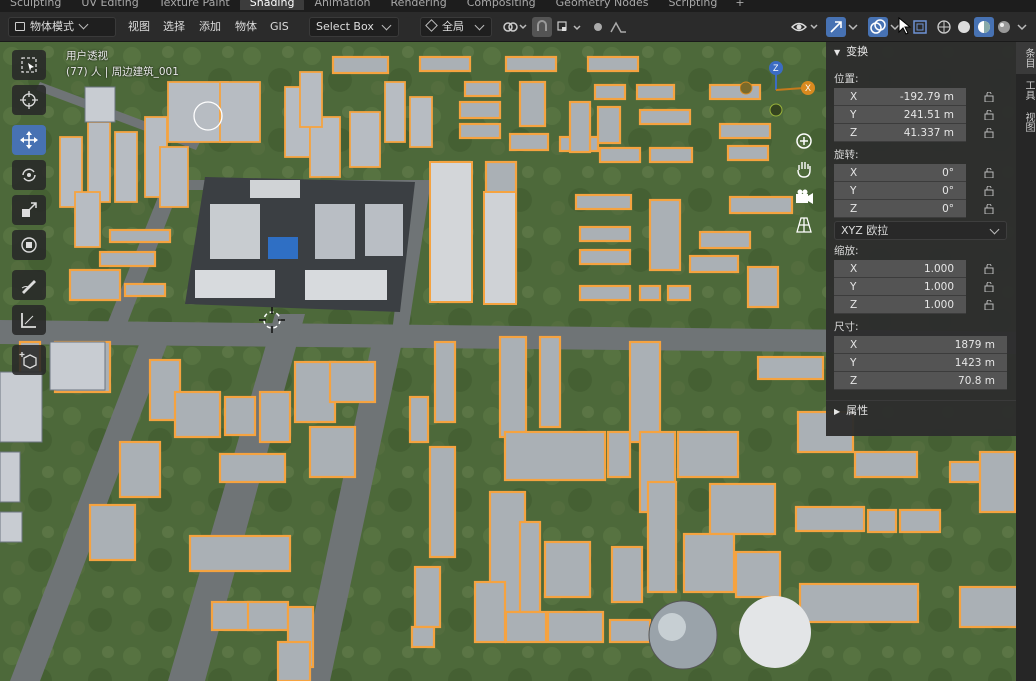 The height and width of the screenshot is (681, 1036). What do you see at coordinates (976, 381) in the screenshot?
I see `value: 70.8 m` at bounding box center [976, 381].